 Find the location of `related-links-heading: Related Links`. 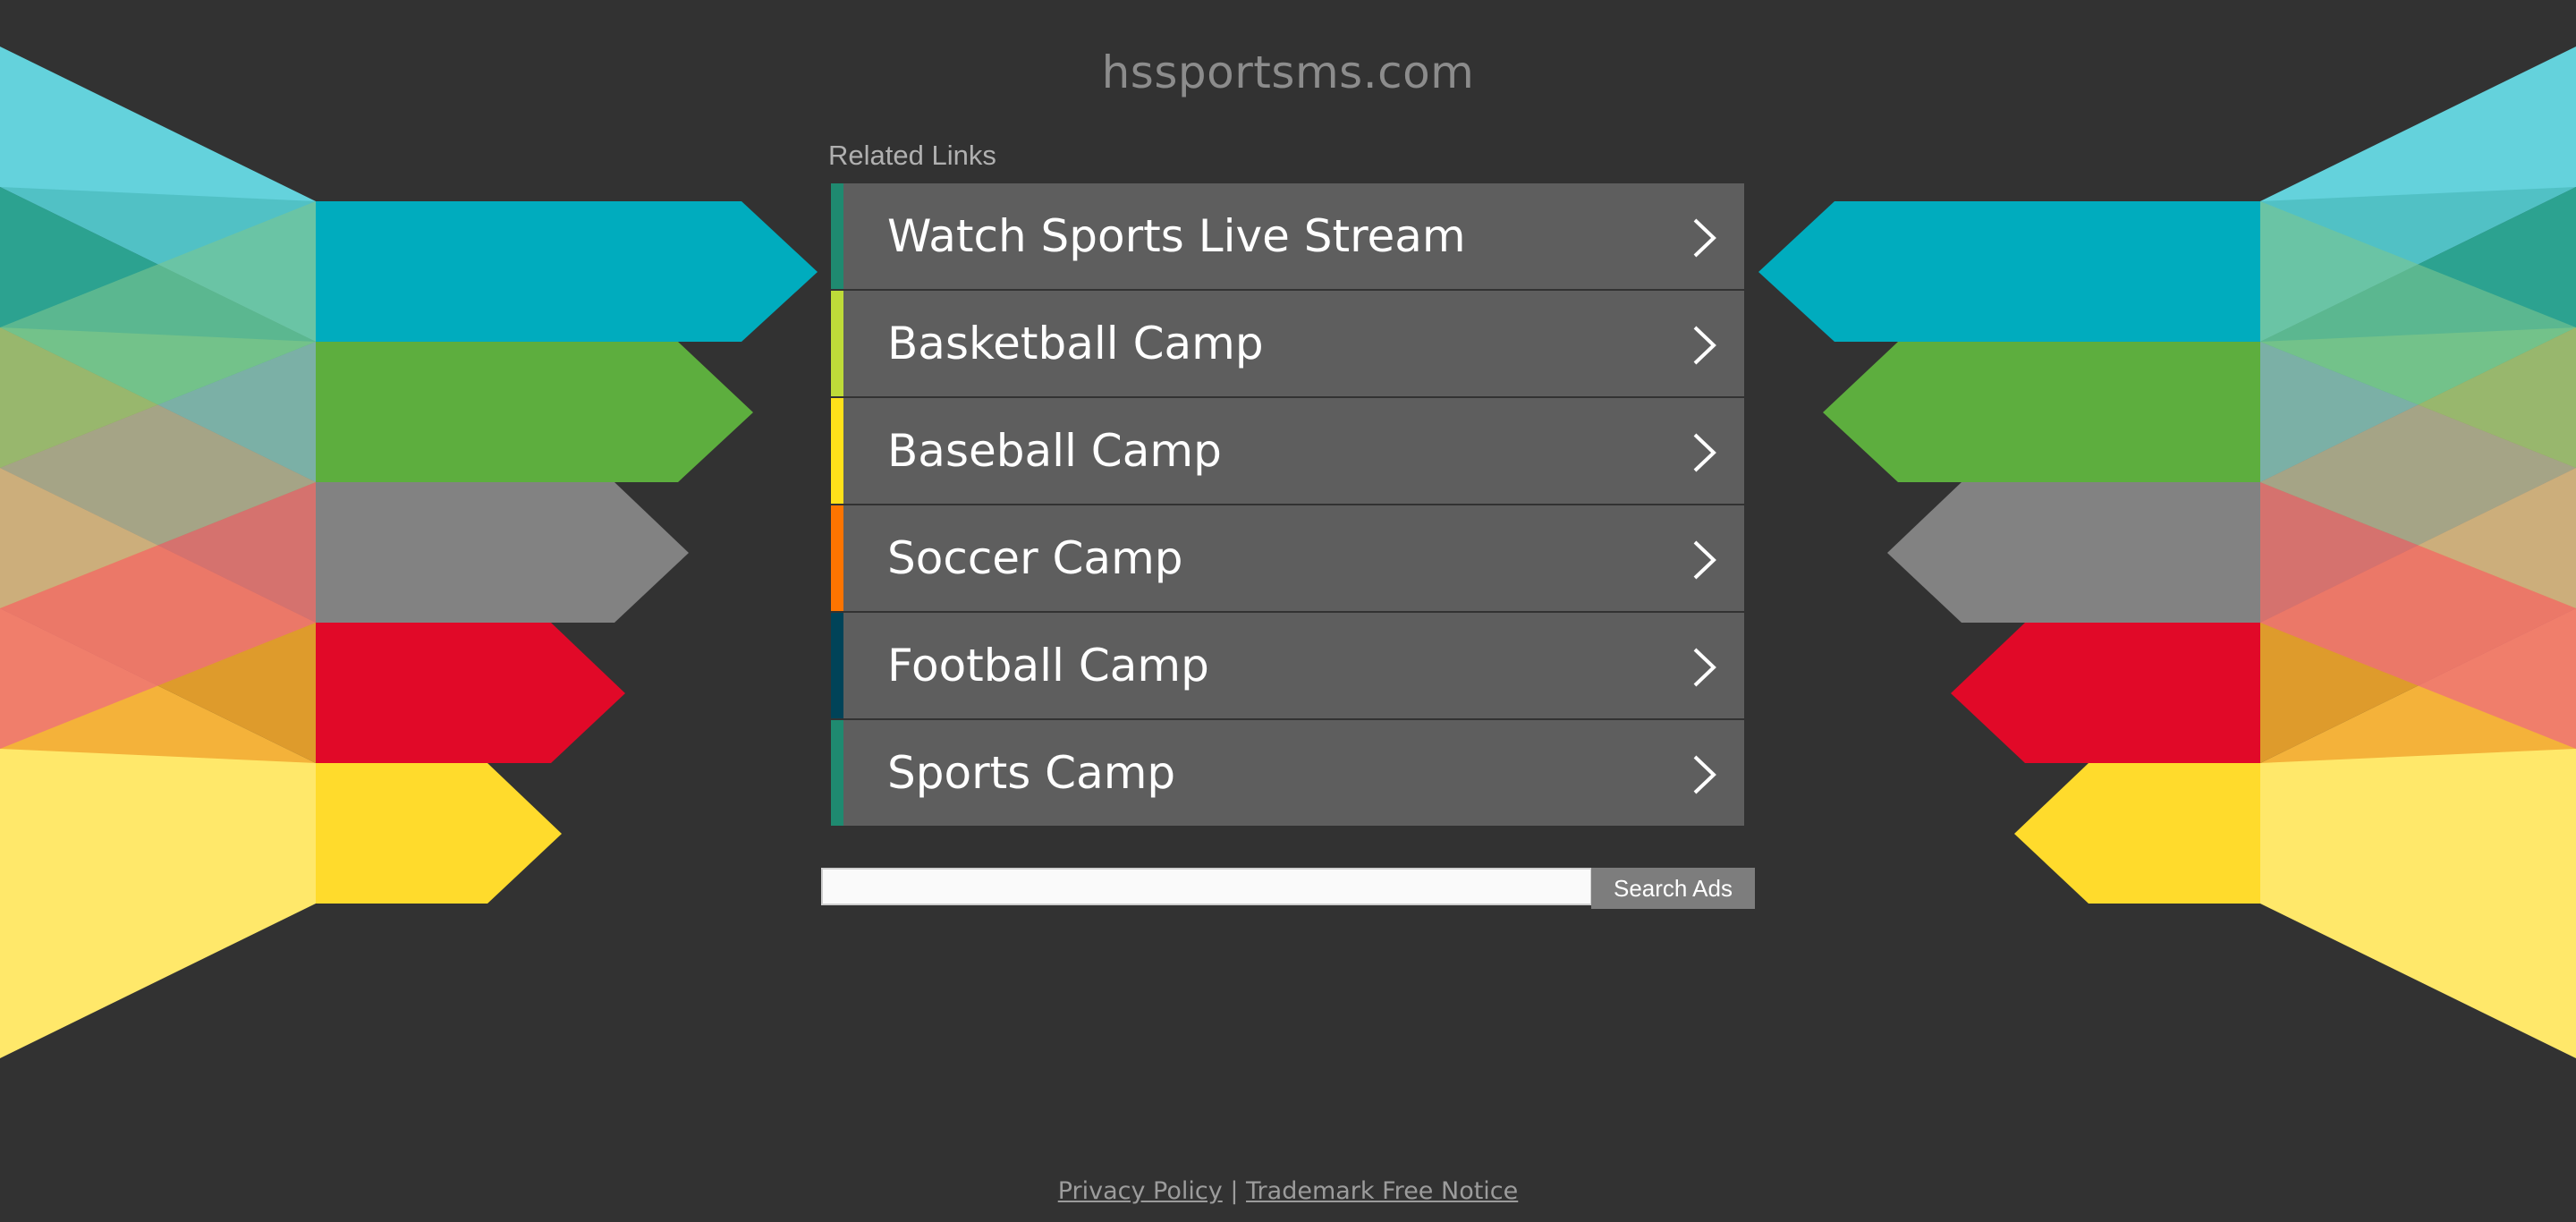

related-links-heading: Related Links is located at coordinates (912, 155).